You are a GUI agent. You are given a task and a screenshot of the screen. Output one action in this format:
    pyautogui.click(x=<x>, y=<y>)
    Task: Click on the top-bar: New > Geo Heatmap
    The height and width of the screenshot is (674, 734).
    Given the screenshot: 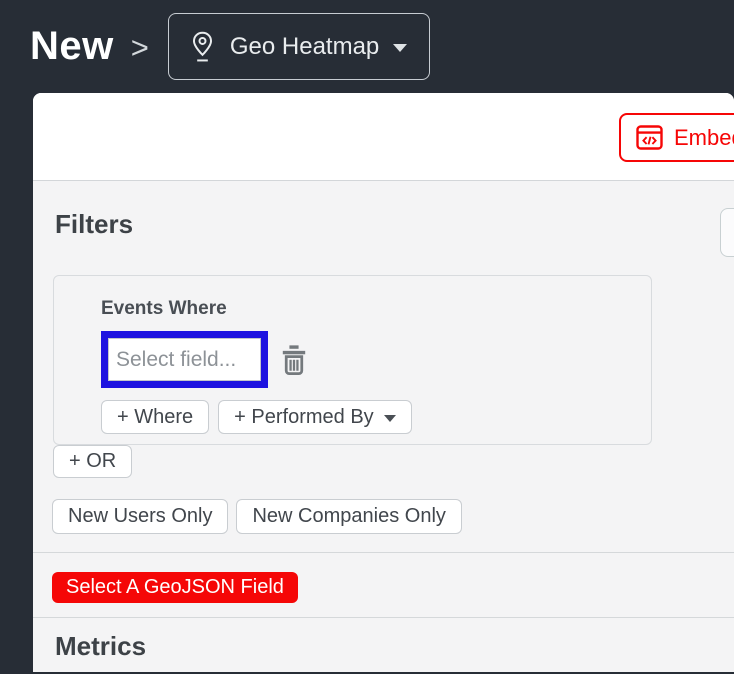 What is the action you would take?
    pyautogui.click(x=367, y=46)
    